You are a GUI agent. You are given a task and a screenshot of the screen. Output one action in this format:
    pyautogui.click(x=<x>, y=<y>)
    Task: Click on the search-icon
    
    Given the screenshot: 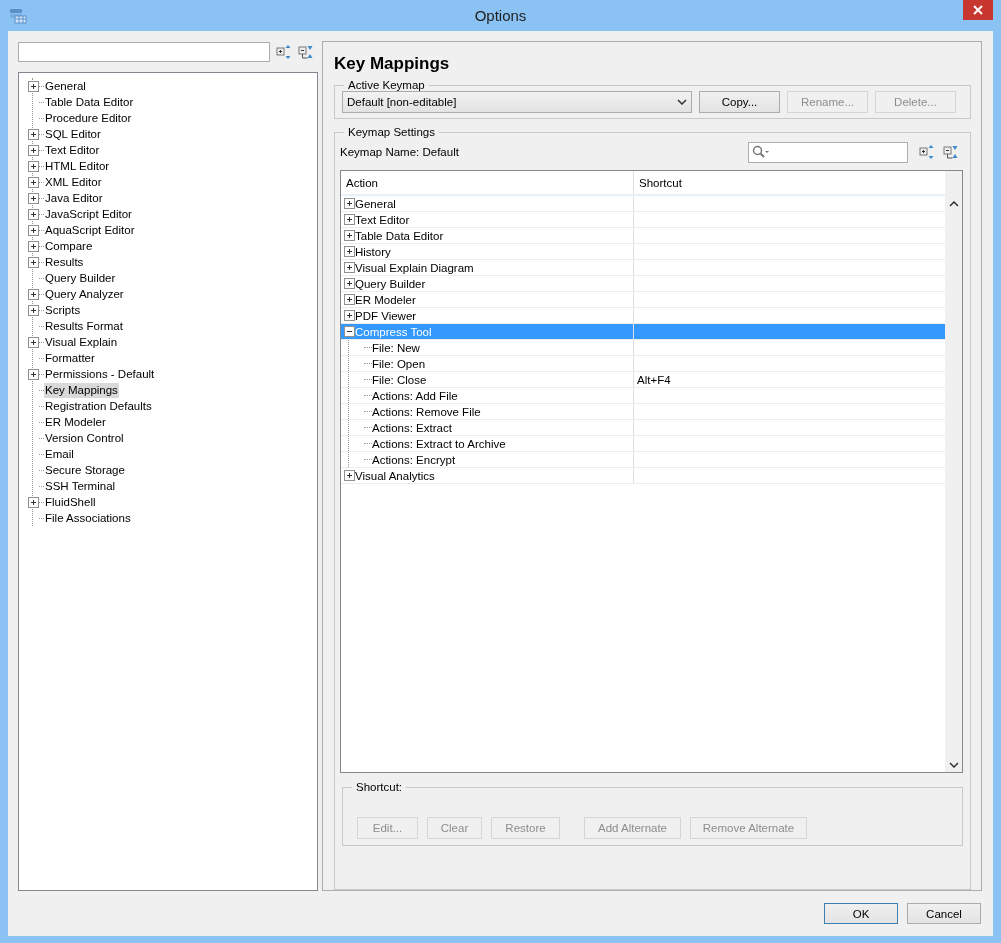 What is the action you would take?
    pyautogui.click(x=761, y=152)
    